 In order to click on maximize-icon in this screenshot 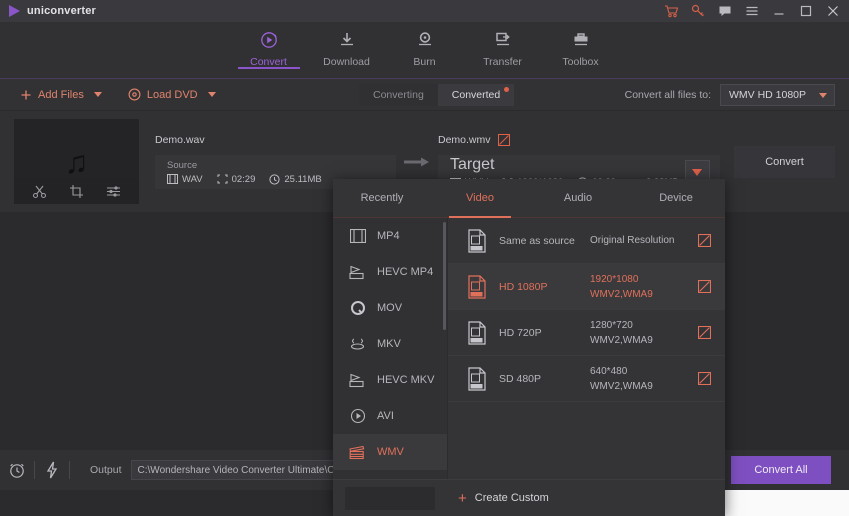, I will do `click(806, 11)`.